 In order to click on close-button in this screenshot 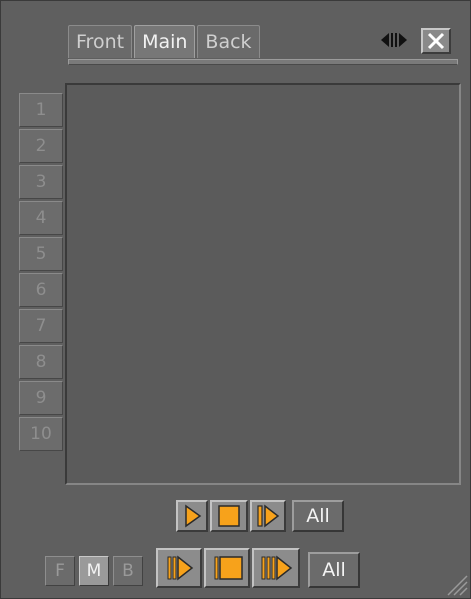, I will do `click(436, 41)`.